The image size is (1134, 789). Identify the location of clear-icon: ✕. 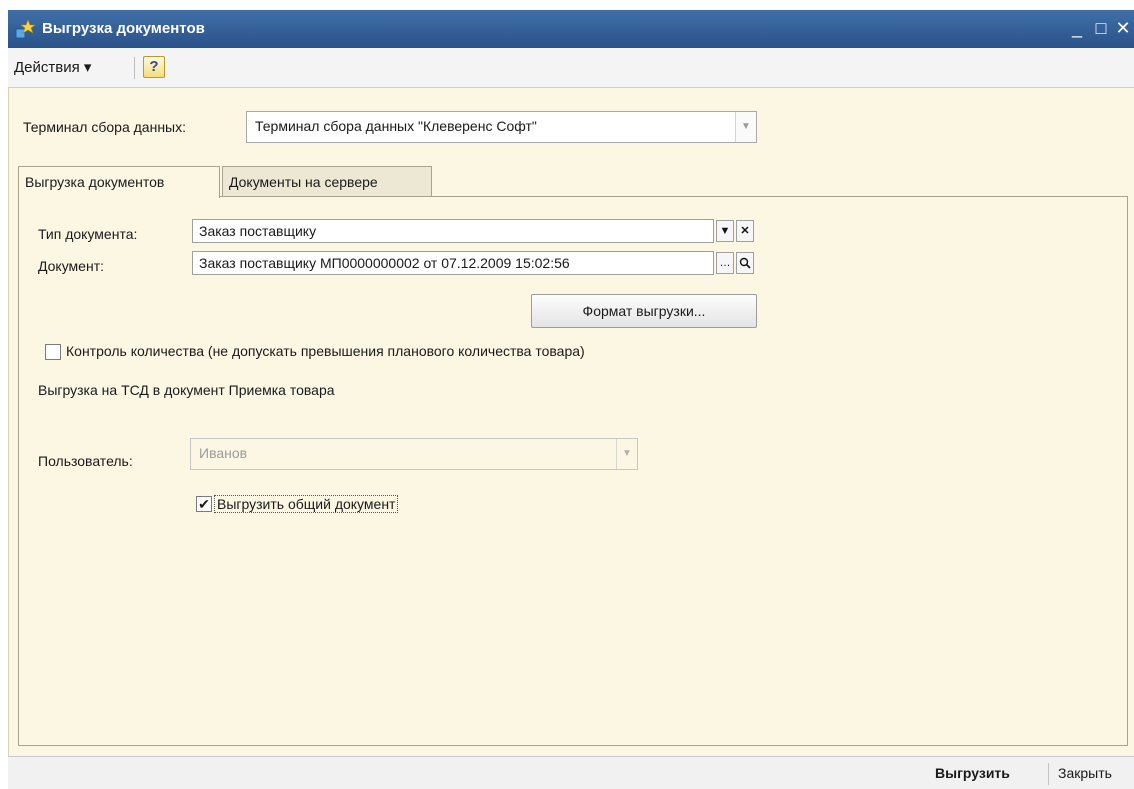
(745, 231).